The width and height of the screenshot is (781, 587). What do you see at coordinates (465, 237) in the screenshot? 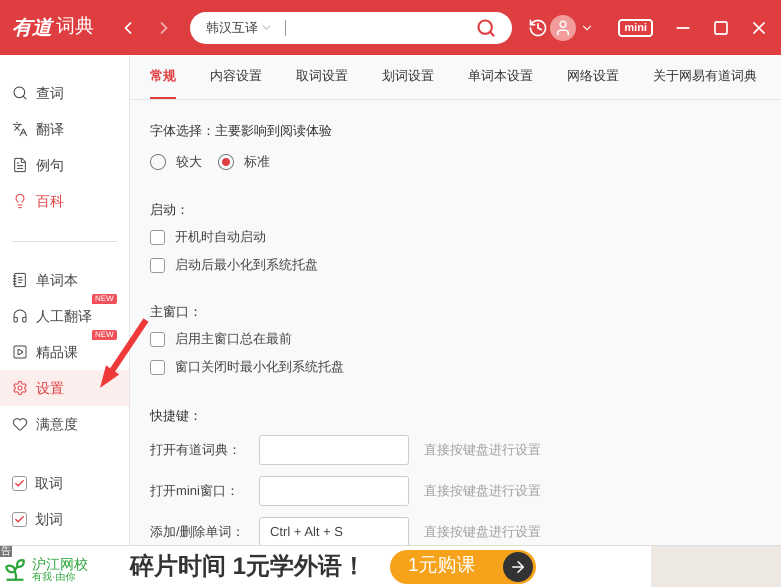
I see `checkbox-option: 开机时自动启动` at bounding box center [465, 237].